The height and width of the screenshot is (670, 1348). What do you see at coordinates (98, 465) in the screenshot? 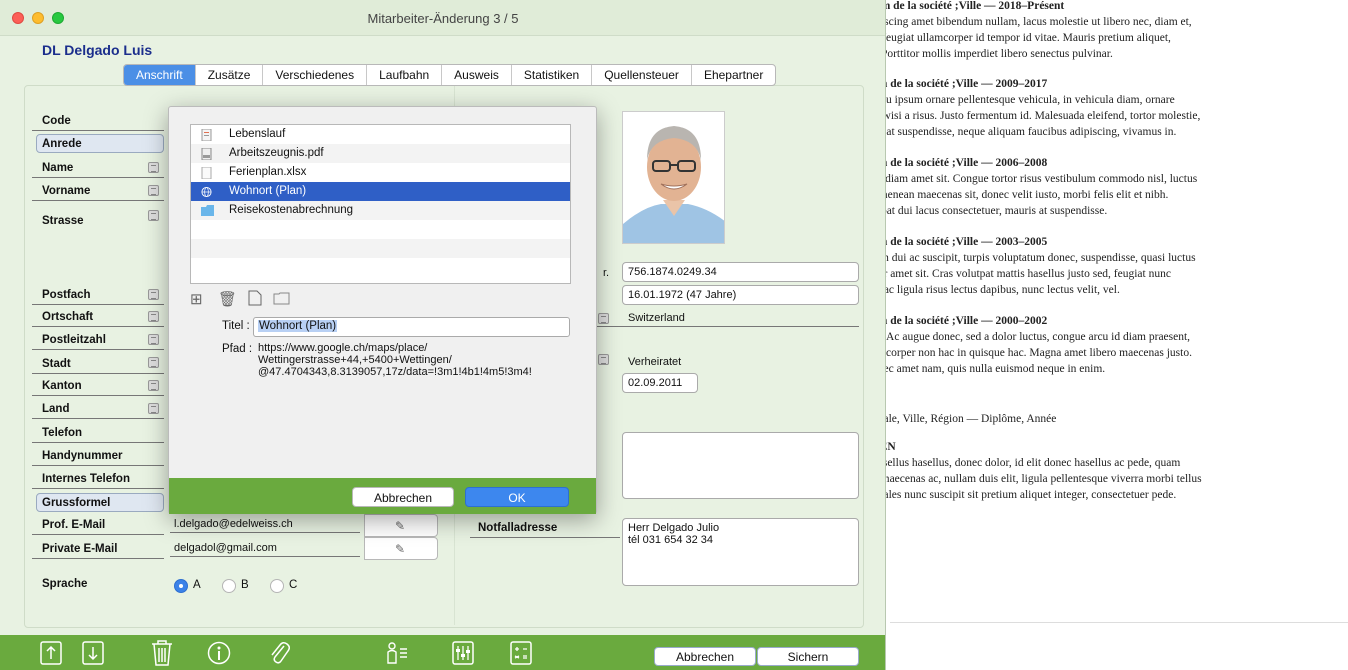
I see `handy-underline` at bounding box center [98, 465].